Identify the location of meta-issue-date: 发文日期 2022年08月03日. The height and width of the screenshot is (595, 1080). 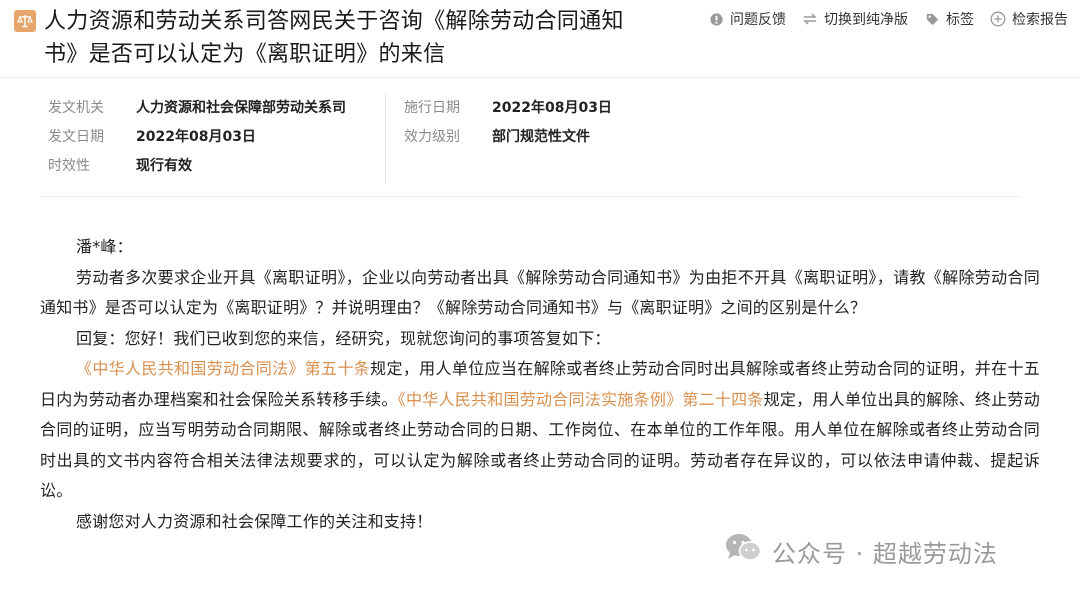
(152, 137).